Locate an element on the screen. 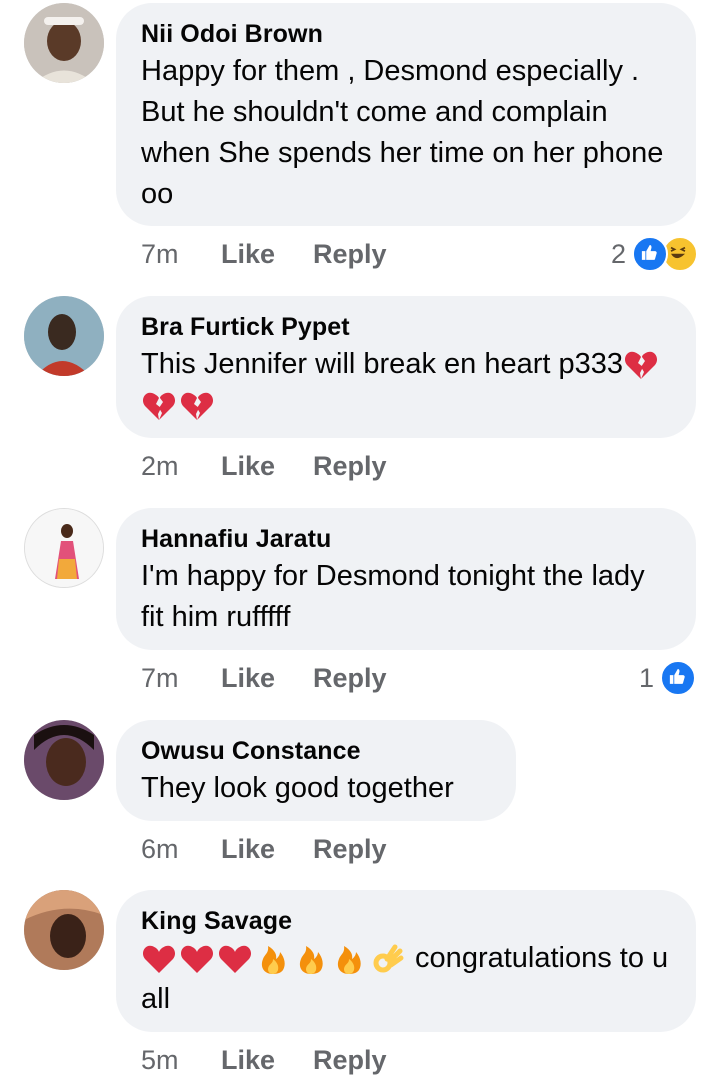 The height and width of the screenshot is (1080, 720). ok-hand-icon is located at coordinates (387, 959).